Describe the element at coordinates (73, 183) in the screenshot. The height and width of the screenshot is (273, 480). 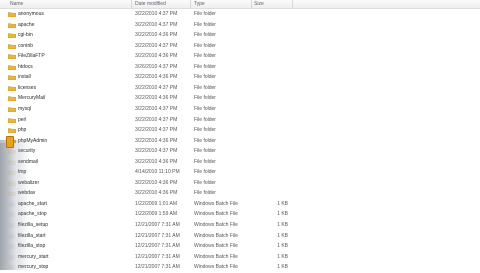
I see `file-name: webalizer` at that location.